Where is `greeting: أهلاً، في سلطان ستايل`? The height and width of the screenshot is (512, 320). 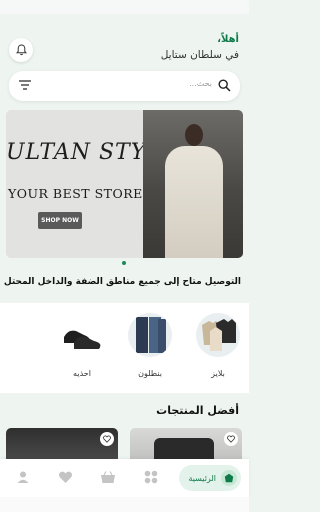 greeting: أهلاً، في سلطان ستايل is located at coordinates (200, 48).